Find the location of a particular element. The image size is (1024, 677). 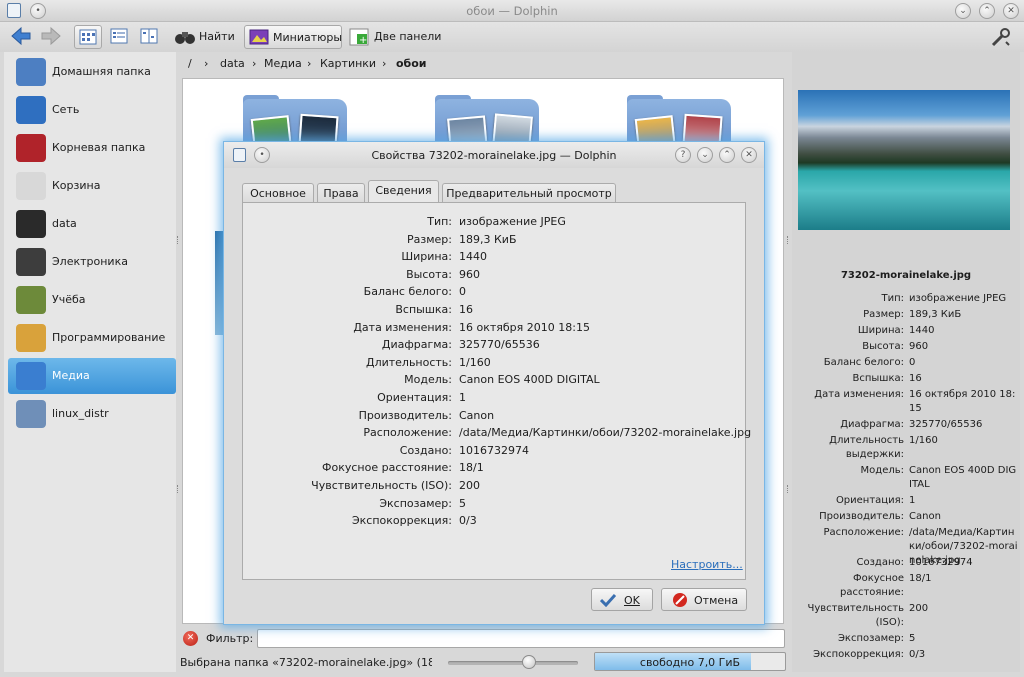

info-key: Создано: is located at coordinates (880, 562).